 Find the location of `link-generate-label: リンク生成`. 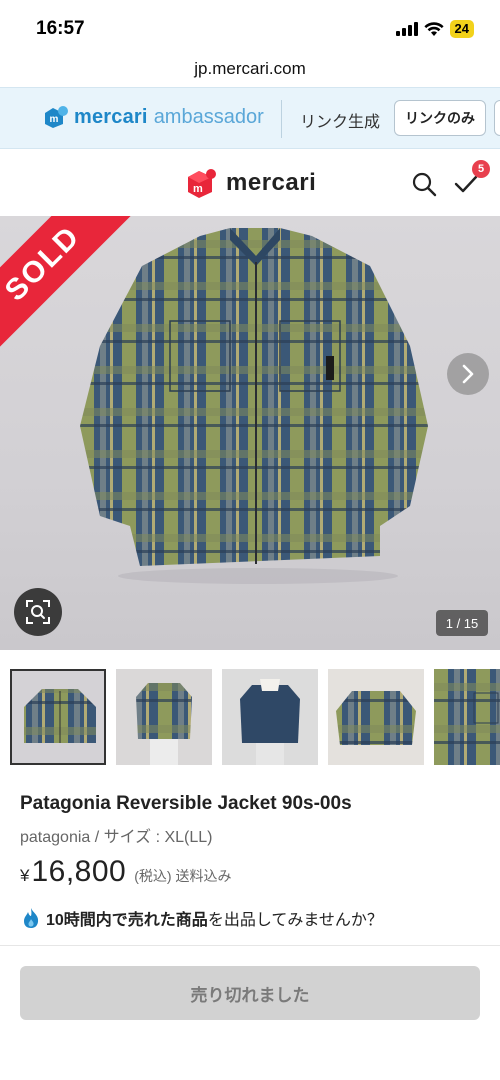

link-generate-label: リンク生成 is located at coordinates (340, 122).